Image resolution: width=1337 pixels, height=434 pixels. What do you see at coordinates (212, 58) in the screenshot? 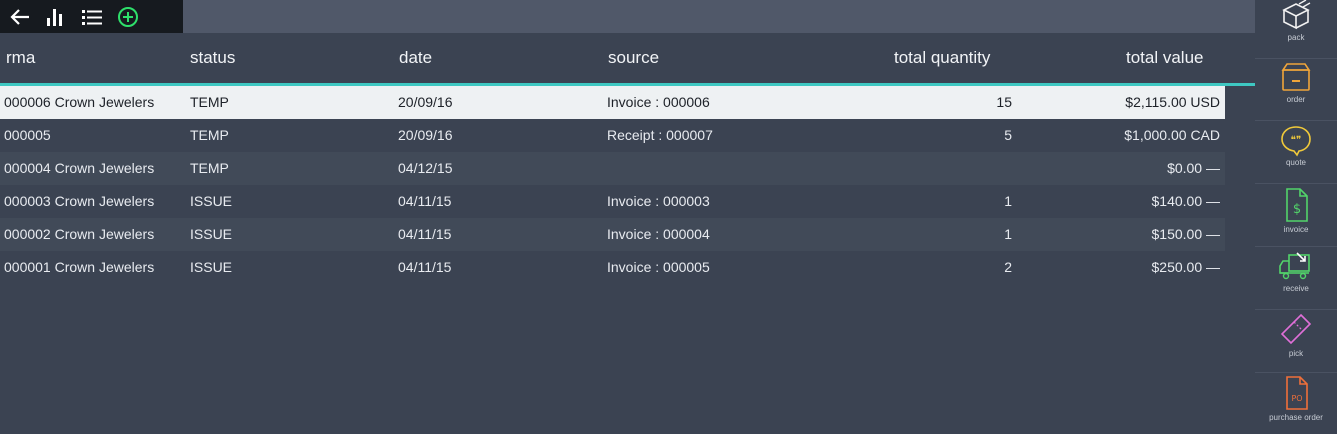
I see `header-status: status` at bounding box center [212, 58].